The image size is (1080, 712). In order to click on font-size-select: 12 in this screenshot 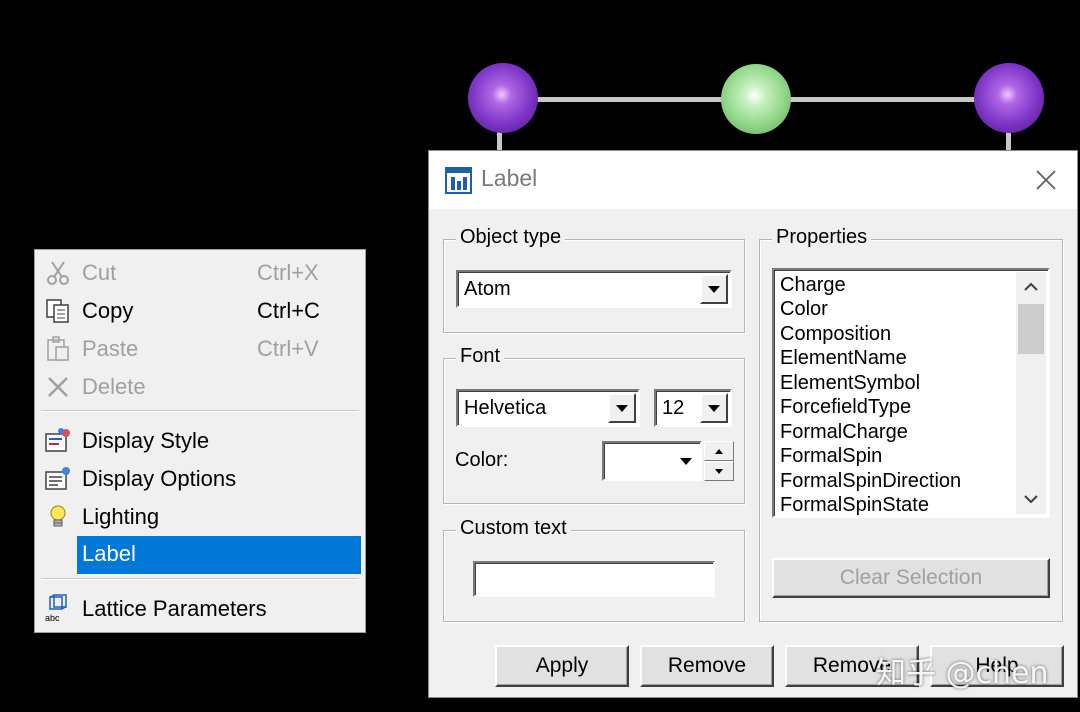, I will do `click(693, 408)`.